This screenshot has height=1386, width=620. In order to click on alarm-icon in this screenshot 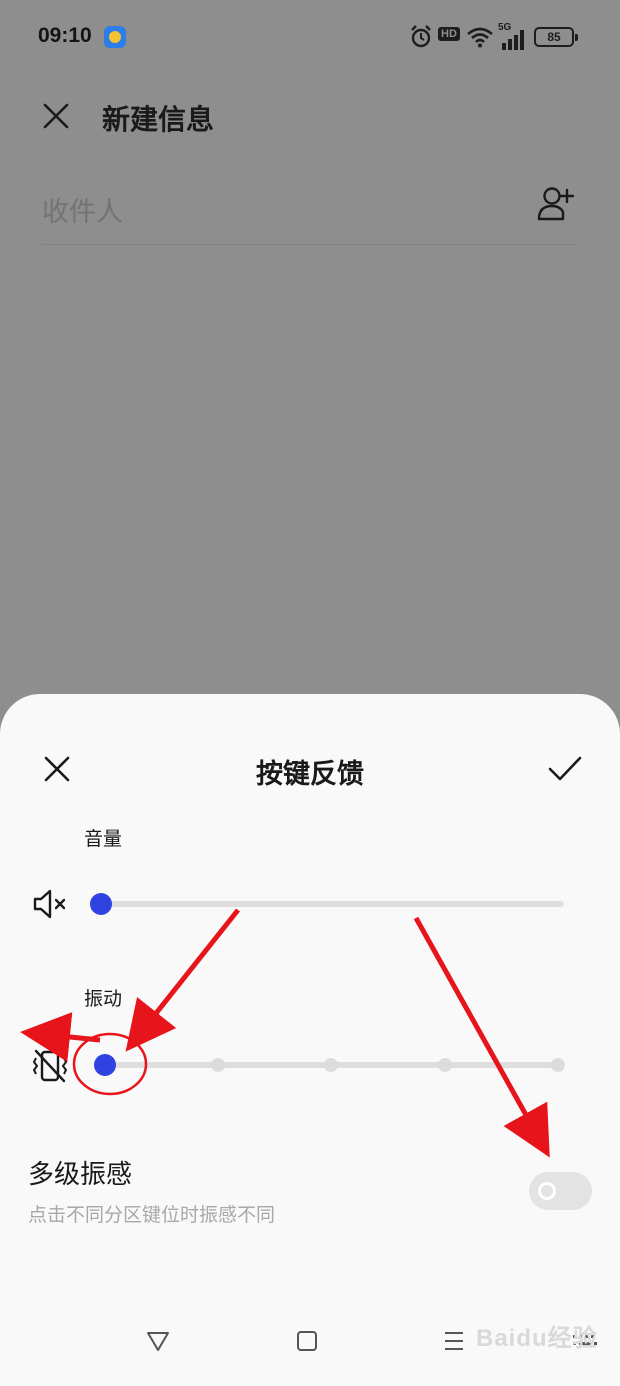, I will do `click(421, 36)`.